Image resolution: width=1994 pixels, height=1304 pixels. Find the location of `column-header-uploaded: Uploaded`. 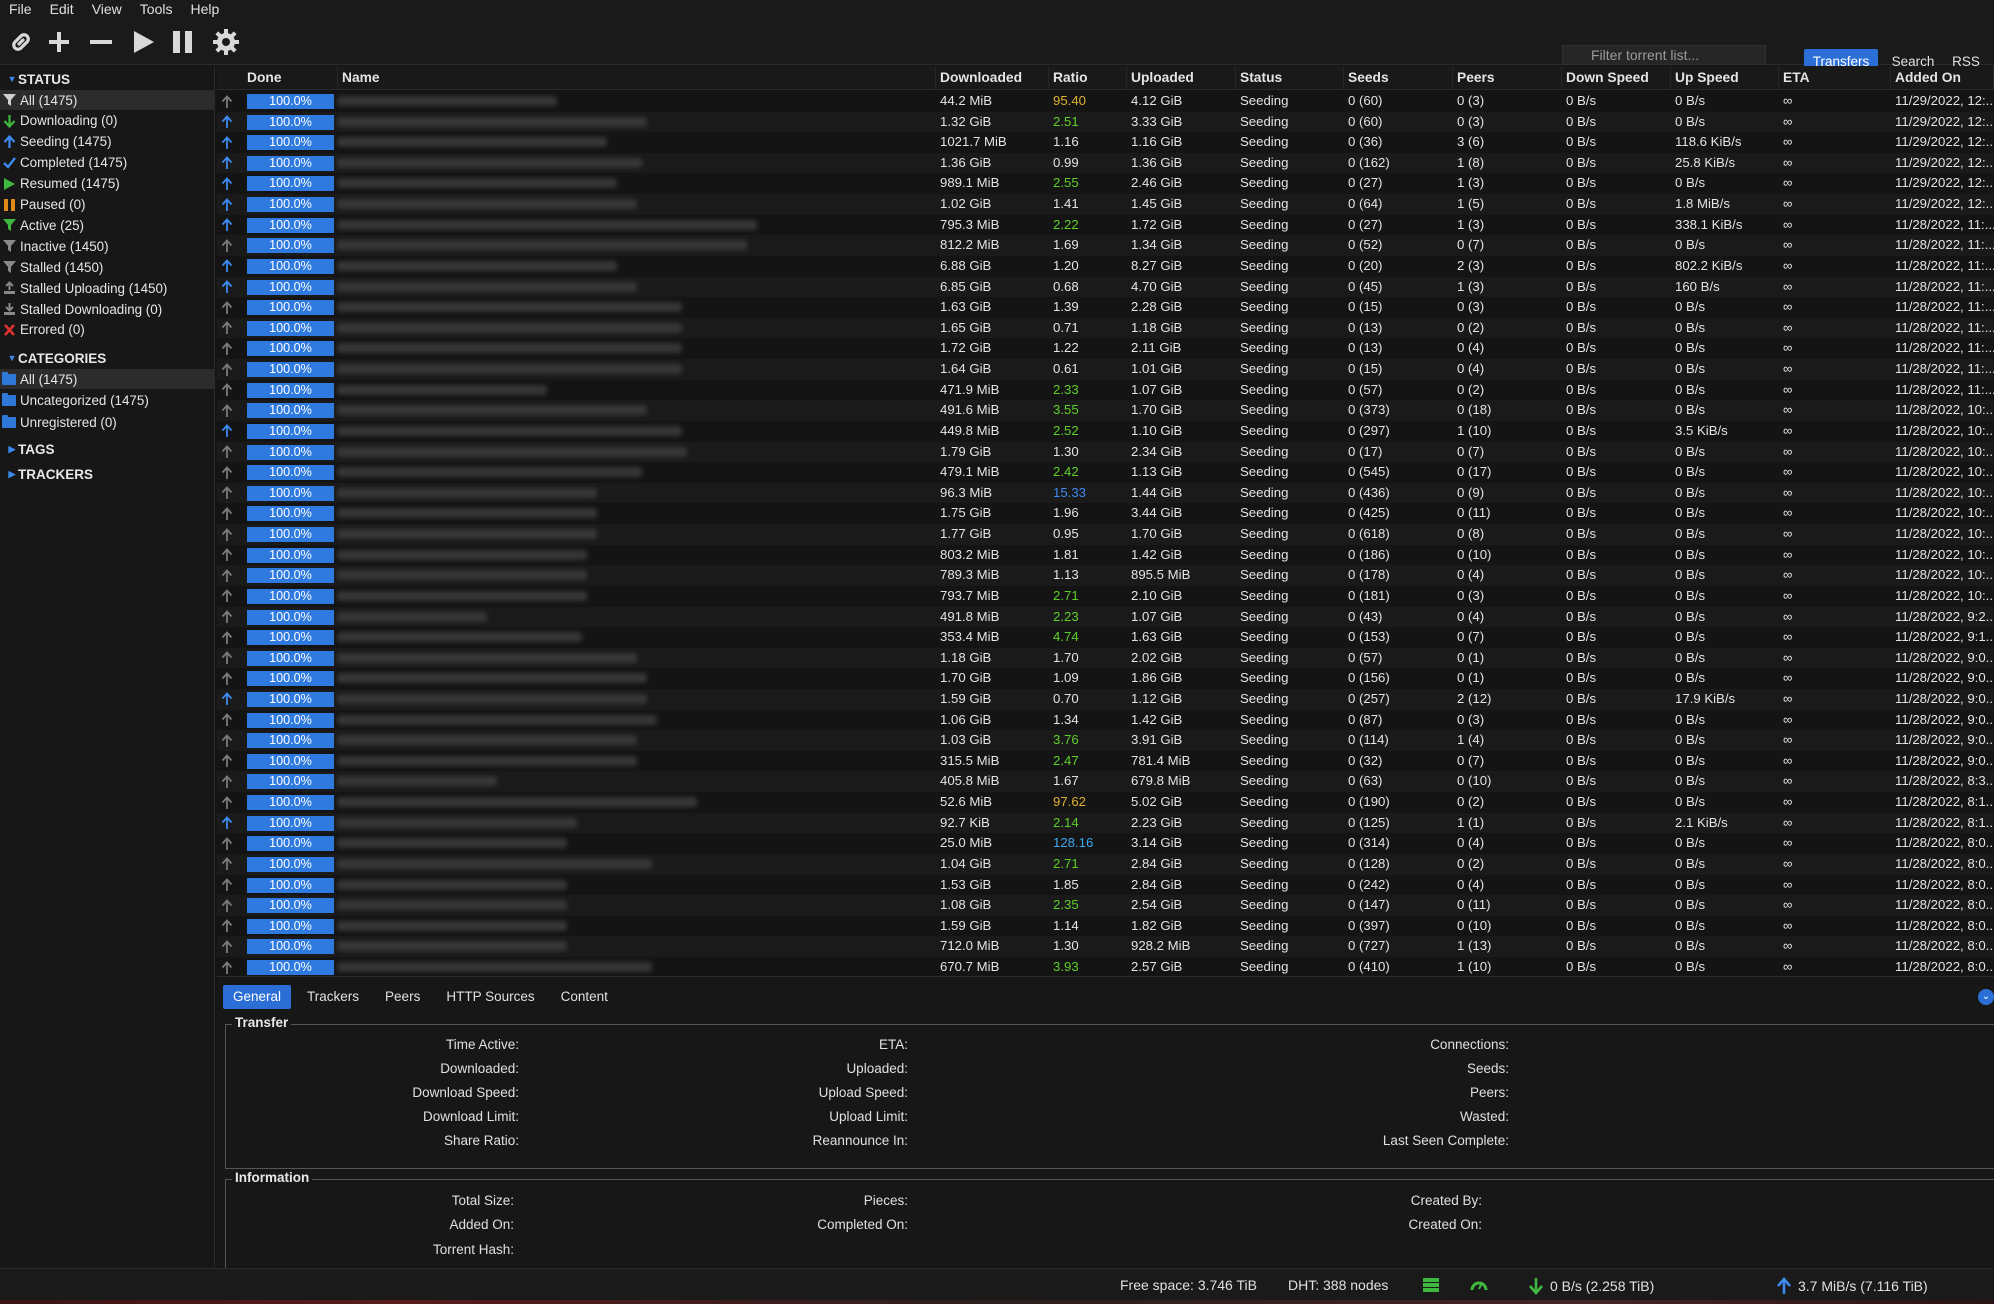

column-header-uploaded: Uploaded is located at coordinates (1181, 78).